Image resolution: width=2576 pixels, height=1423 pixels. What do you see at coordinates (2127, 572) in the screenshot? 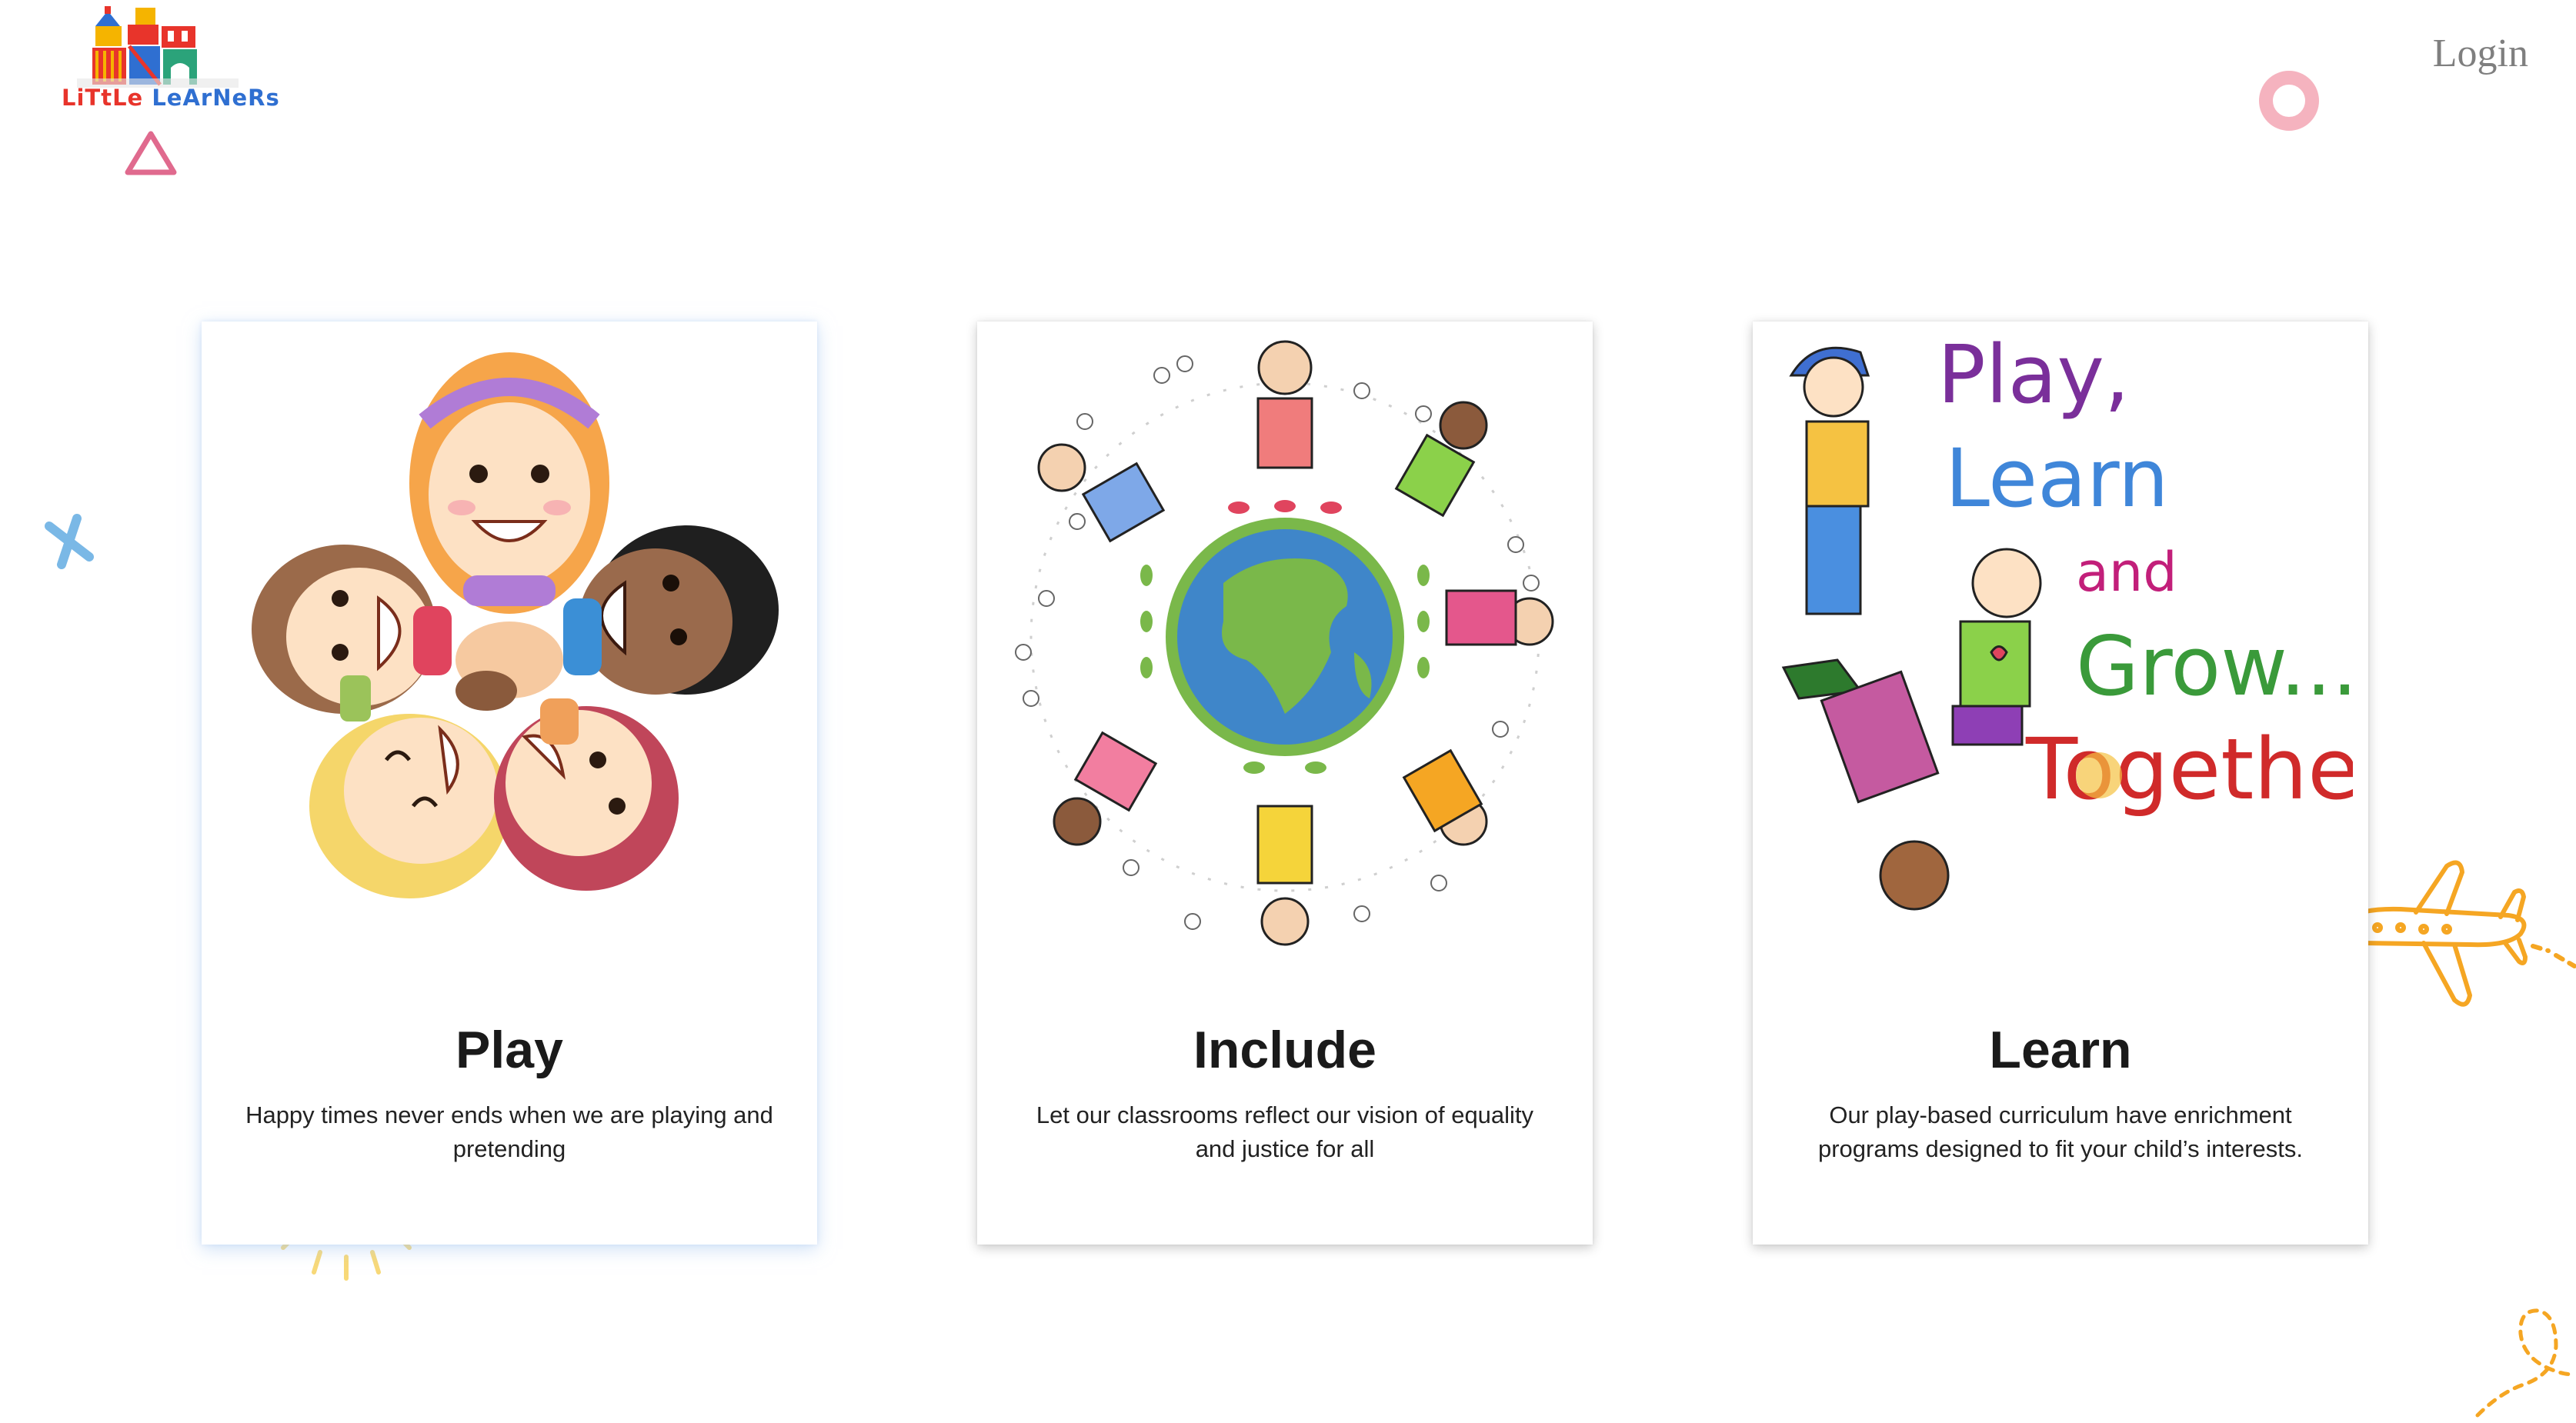
I see `learn-art-line3: and` at bounding box center [2127, 572].